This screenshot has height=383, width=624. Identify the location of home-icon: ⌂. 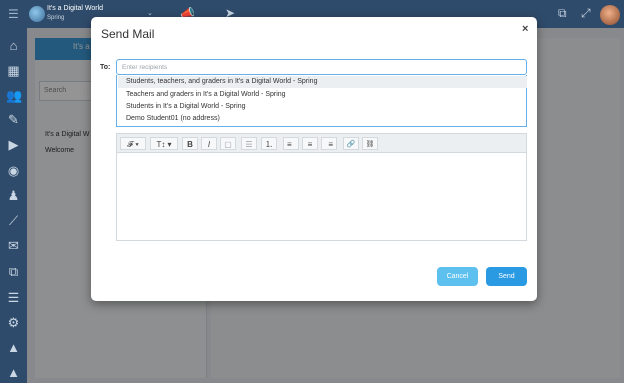
(13, 45).